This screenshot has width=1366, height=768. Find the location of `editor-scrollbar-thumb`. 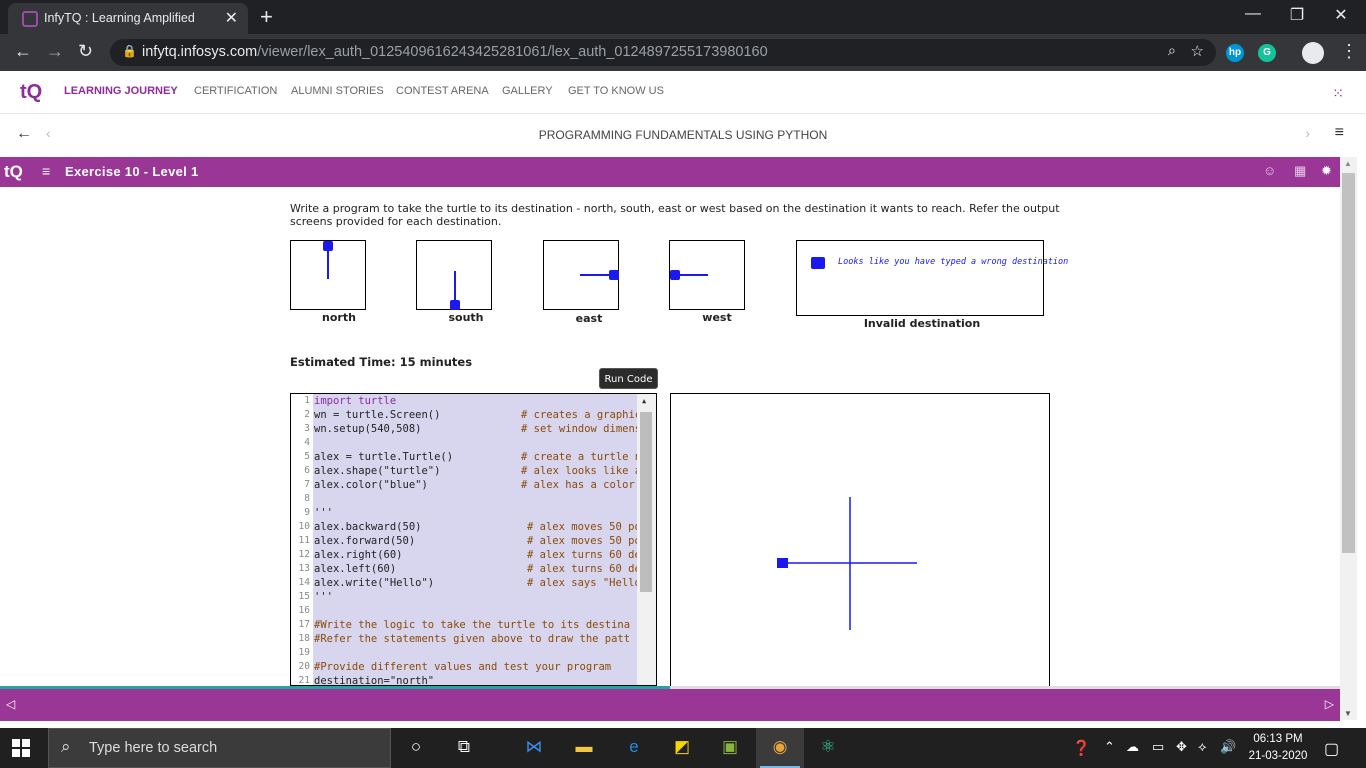

editor-scrollbar-thumb is located at coordinates (646, 502).